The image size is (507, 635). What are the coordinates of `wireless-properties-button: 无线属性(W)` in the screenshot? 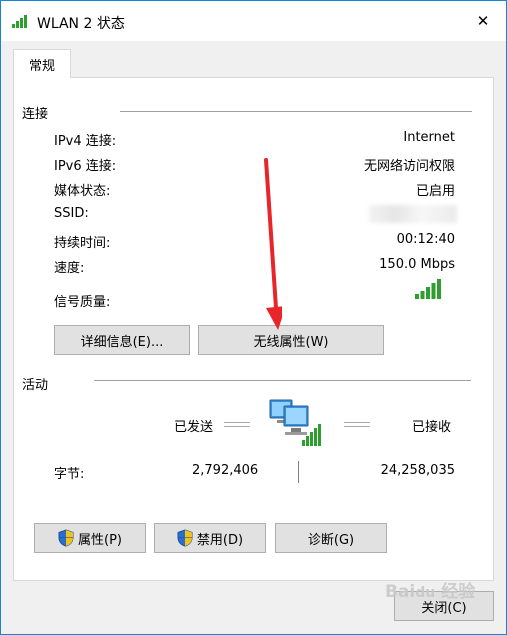 It's located at (291, 340).